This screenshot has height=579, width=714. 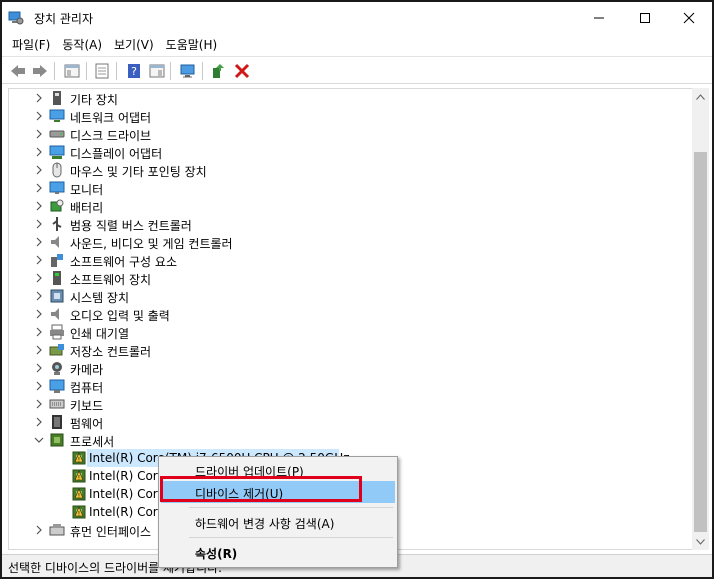 I want to click on menu-view: 보기(V), so click(x=134, y=45).